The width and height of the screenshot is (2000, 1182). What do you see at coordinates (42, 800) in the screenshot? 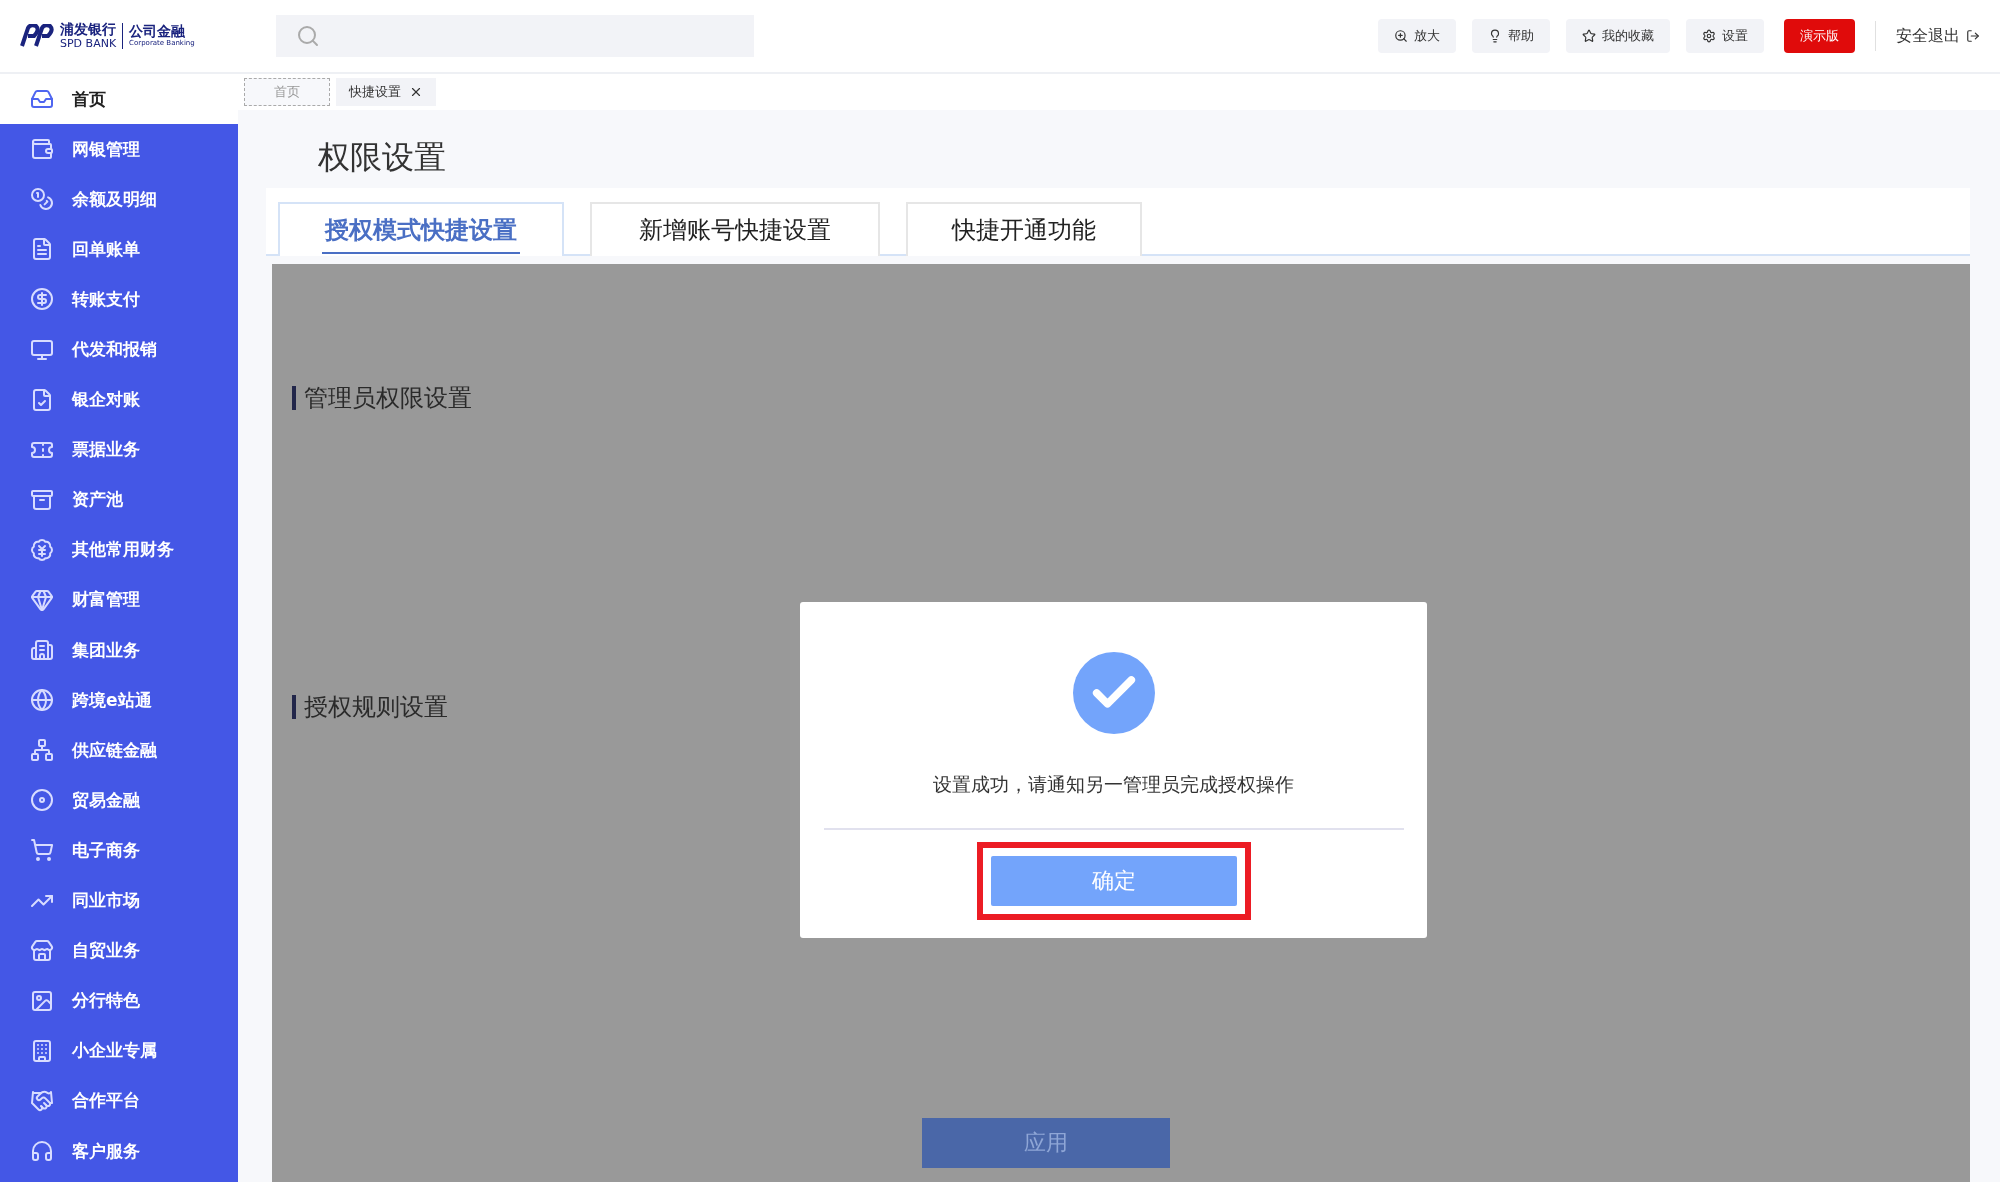
I see `disc-icon` at bounding box center [42, 800].